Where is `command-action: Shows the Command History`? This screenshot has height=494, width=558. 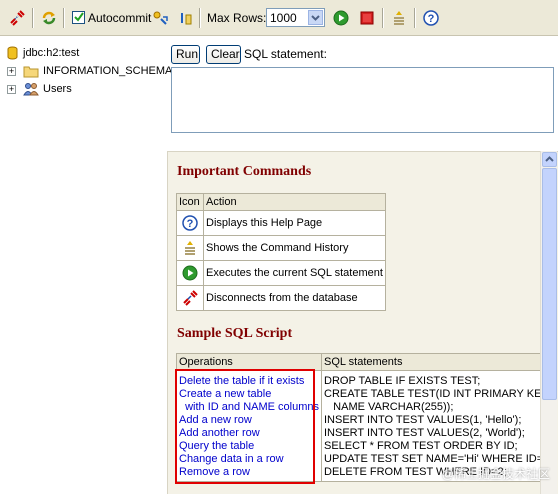 command-action: Shows the Command History is located at coordinates (294, 248).